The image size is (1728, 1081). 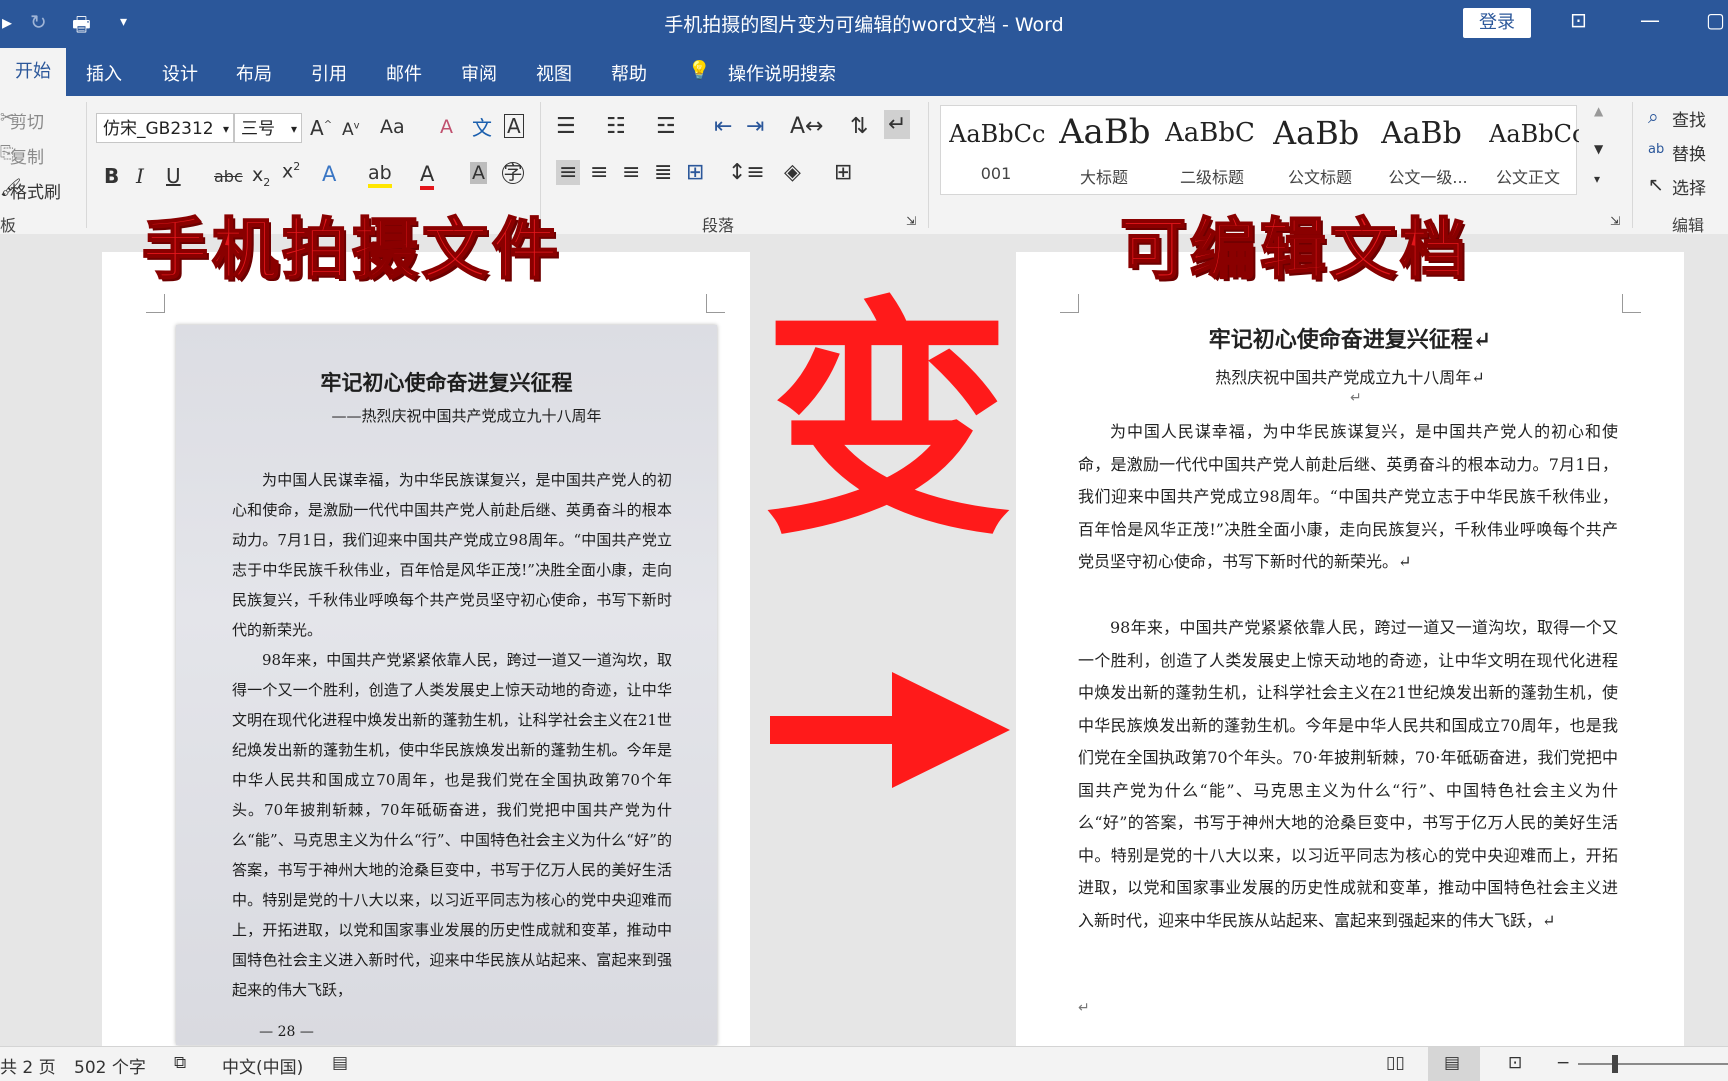 I want to click on multilevel-list-icon: ☲, so click(x=666, y=126).